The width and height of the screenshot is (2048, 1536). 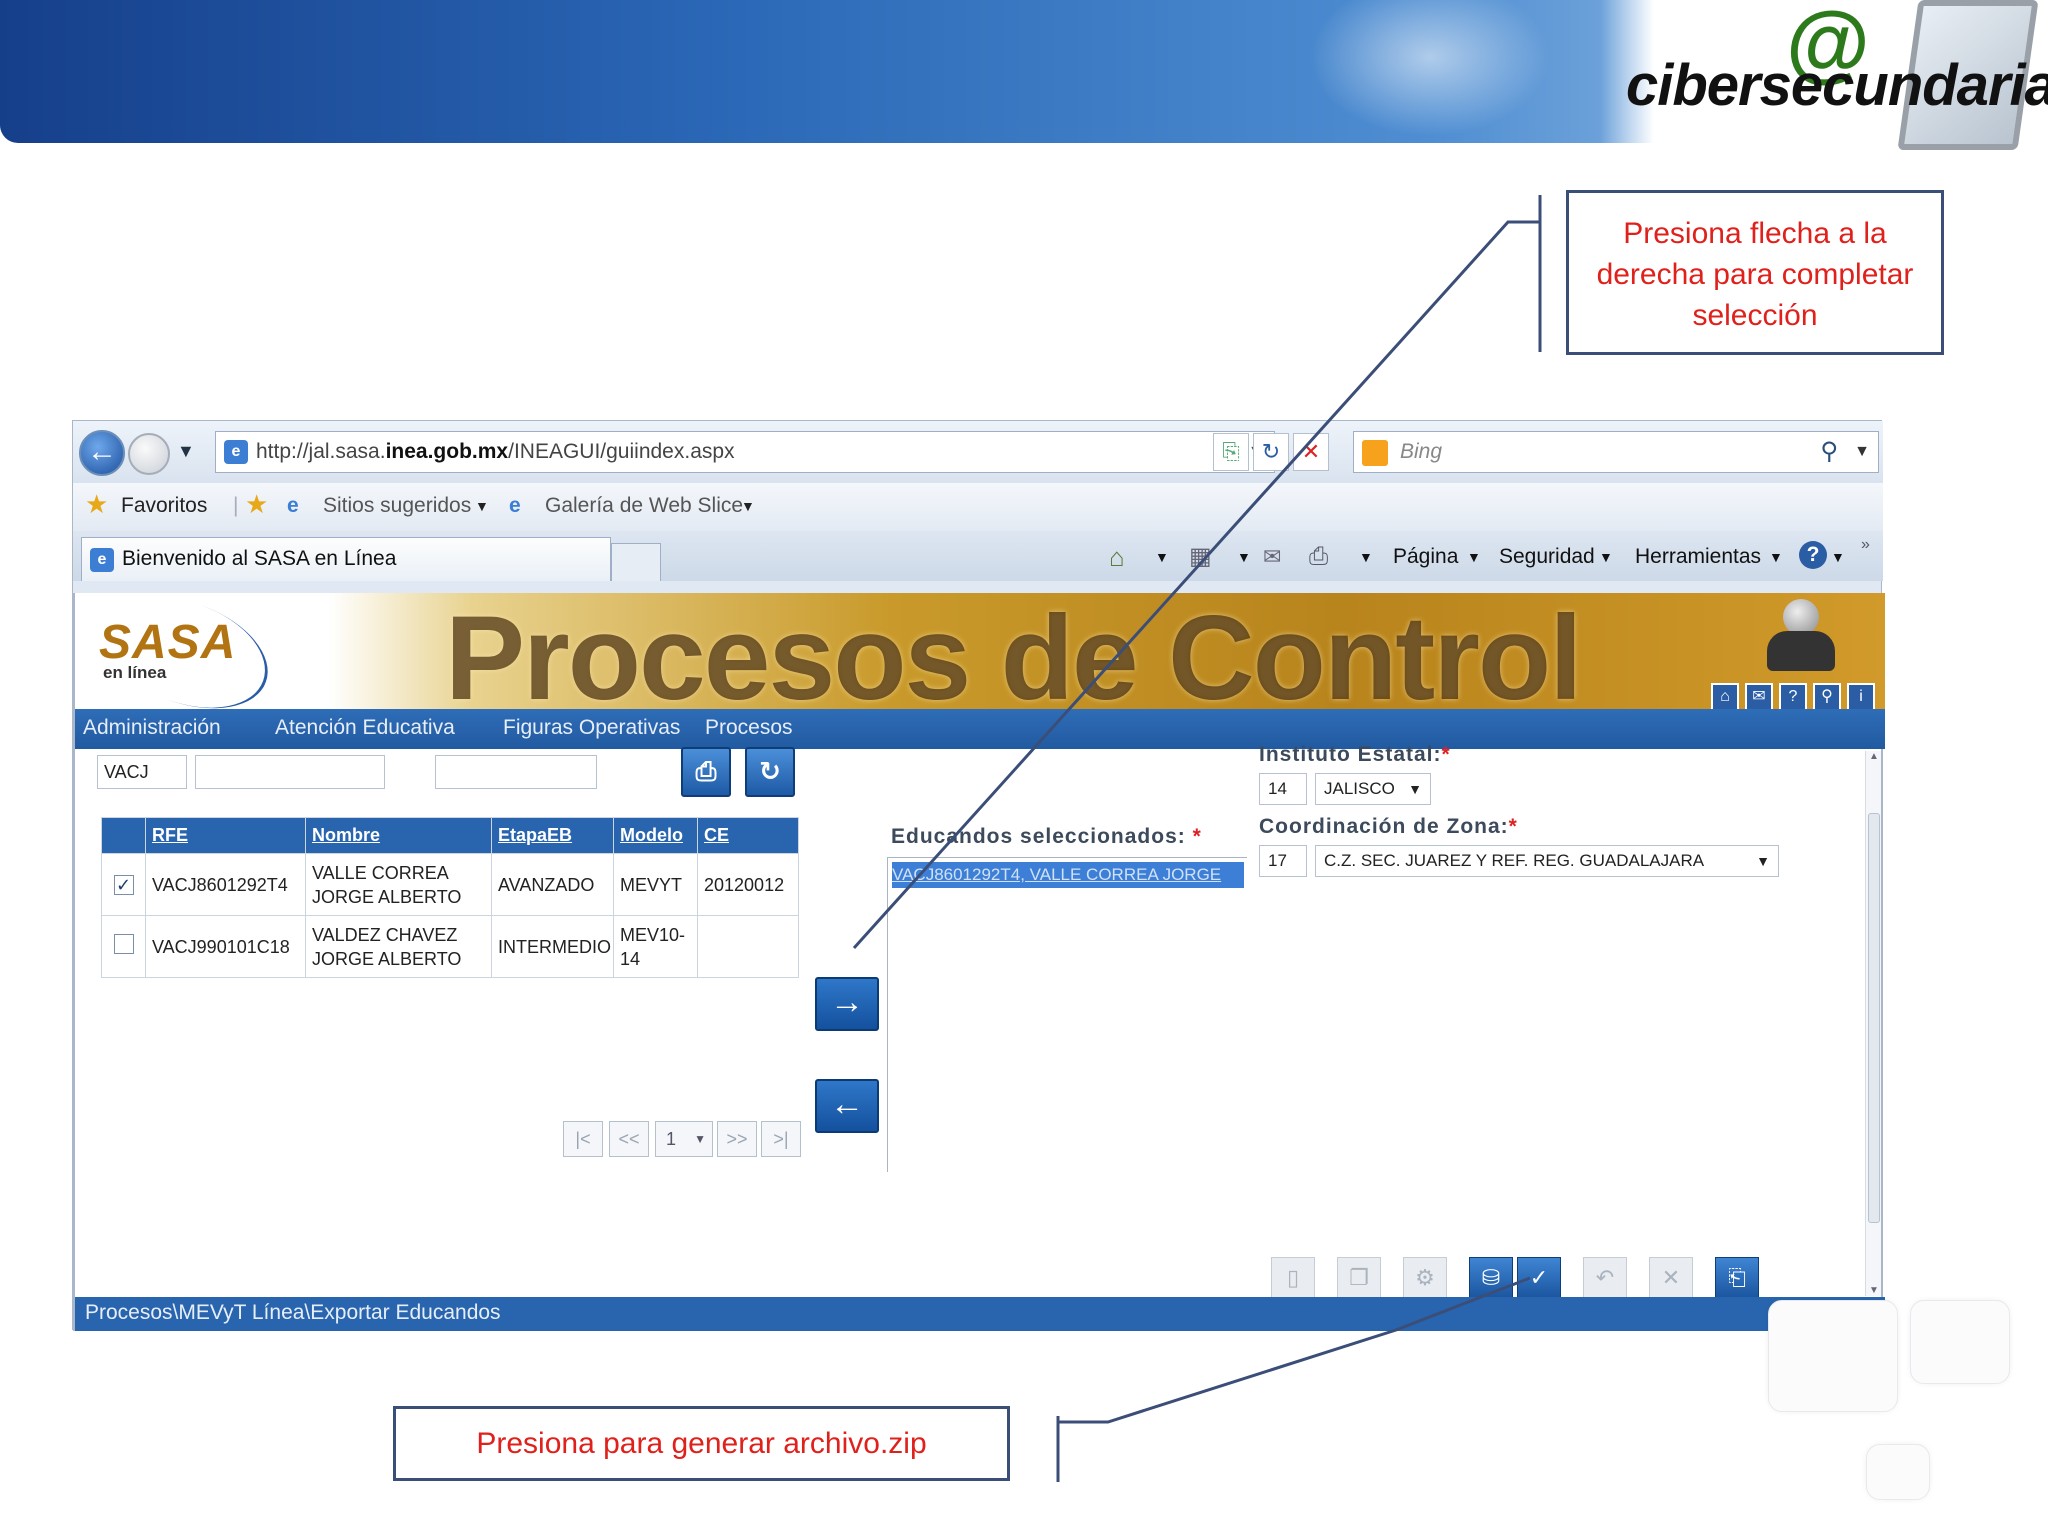 I want to click on instituto-code-field: 14, so click(x=1283, y=789).